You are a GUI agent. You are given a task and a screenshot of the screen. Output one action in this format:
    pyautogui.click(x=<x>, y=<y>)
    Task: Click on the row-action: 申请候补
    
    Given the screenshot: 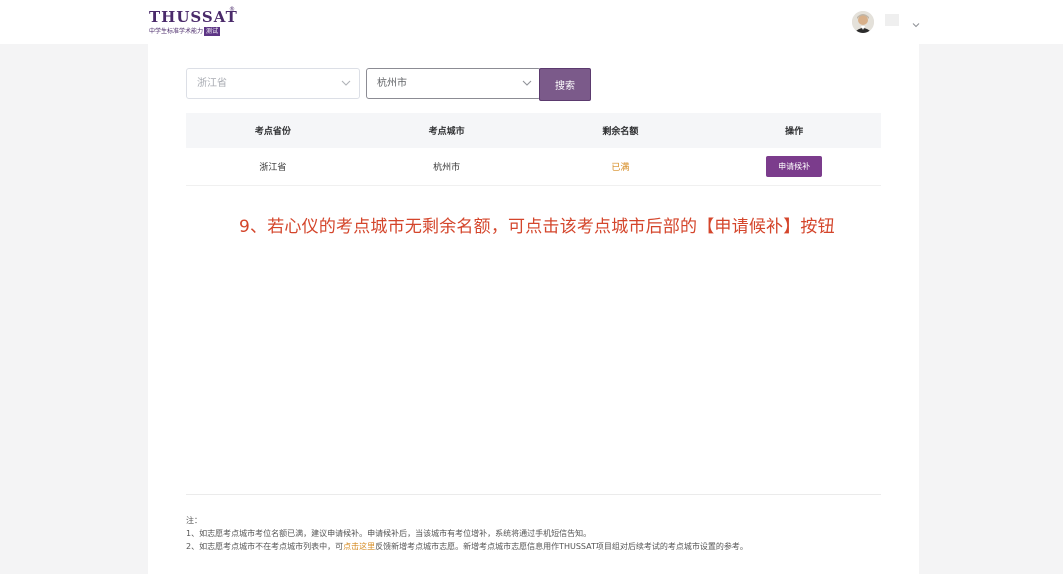 What is the action you would take?
    pyautogui.click(x=794, y=166)
    